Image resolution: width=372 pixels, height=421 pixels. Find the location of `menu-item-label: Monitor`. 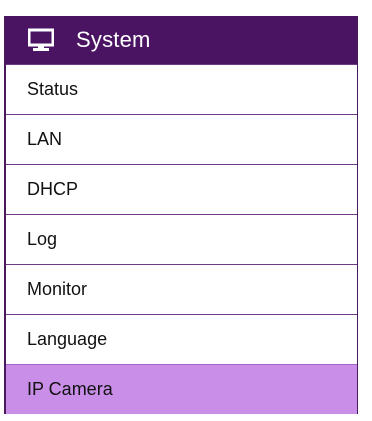

menu-item-label: Monitor is located at coordinates (57, 289).